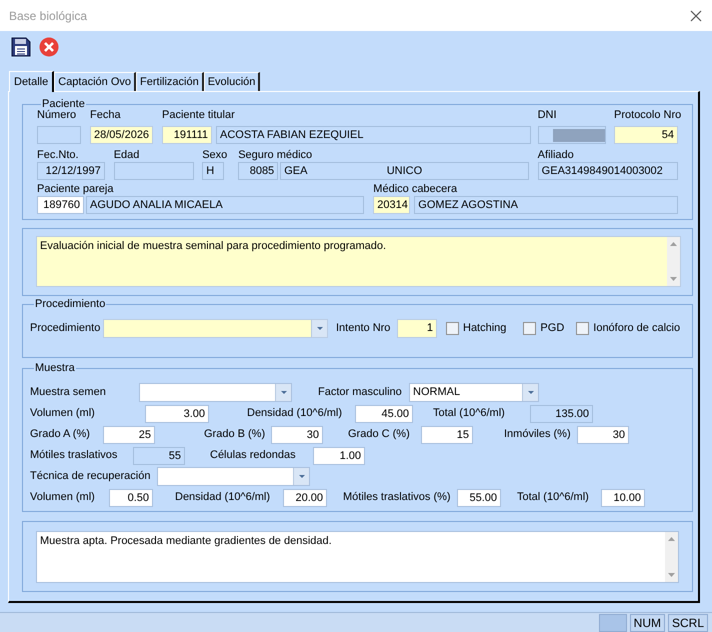 The height and width of the screenshot is (632, 712). What do you see at coordinates (360, 392) in the screenshot?
I see `field-label: Factor masculino` at bounding box center [360, 392].